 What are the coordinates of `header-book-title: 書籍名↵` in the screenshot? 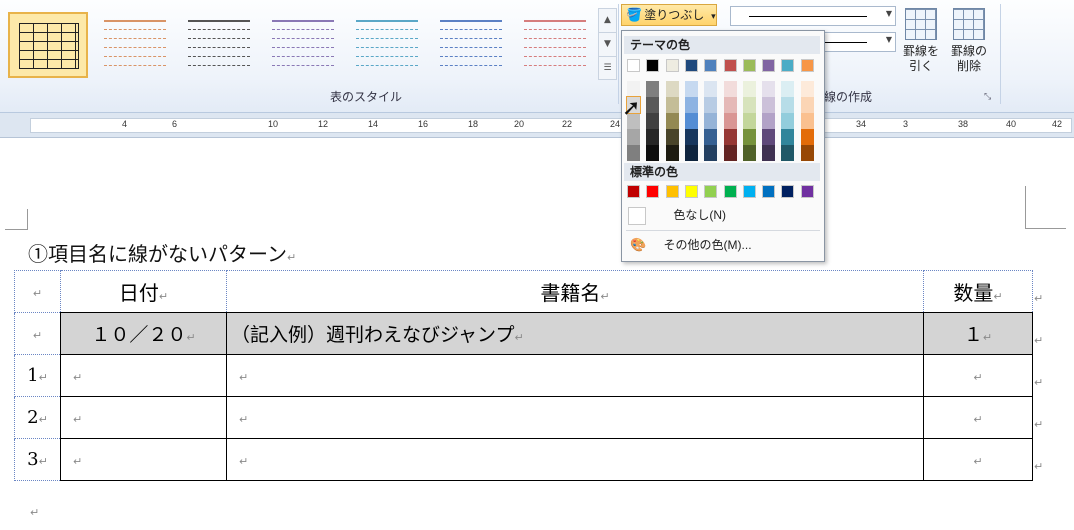 It's located at (575, 291).